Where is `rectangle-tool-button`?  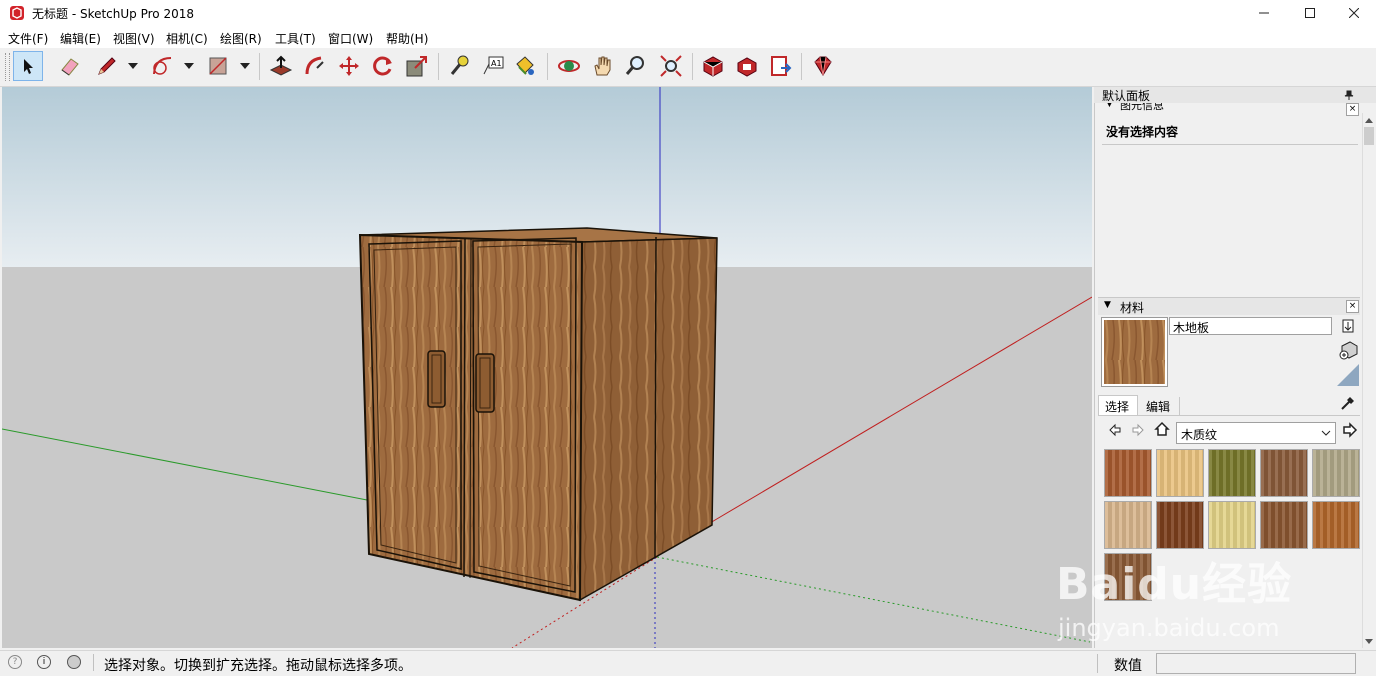 rectangle-tool-button is located at coordinates (218, 66).